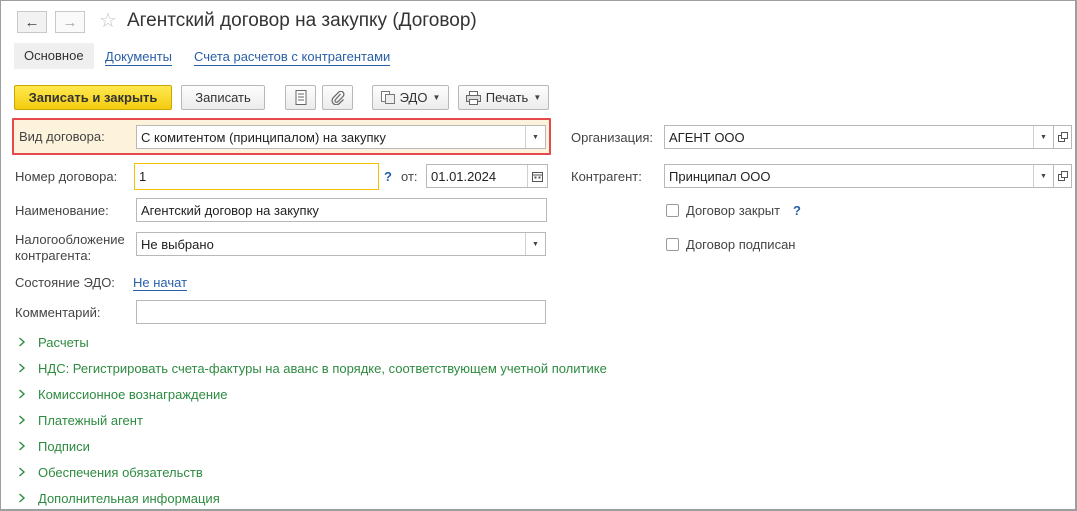  I want to click on paperclip-icon, so click(337, 97).